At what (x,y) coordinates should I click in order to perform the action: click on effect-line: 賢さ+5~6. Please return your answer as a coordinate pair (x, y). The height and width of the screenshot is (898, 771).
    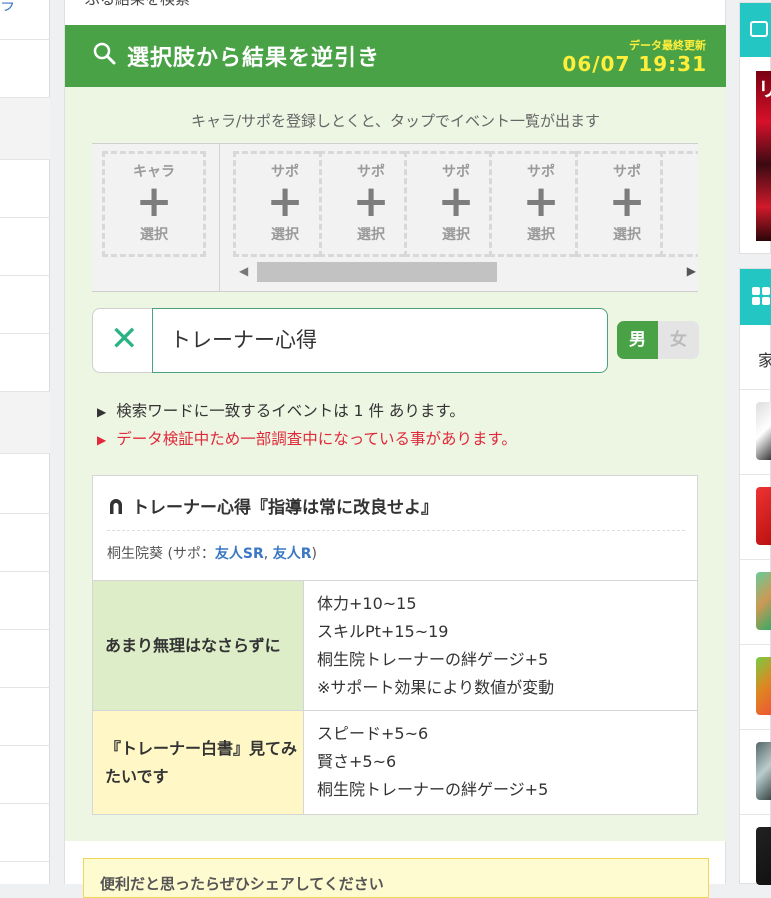
    Looking at the image, I should click on (357, 761).